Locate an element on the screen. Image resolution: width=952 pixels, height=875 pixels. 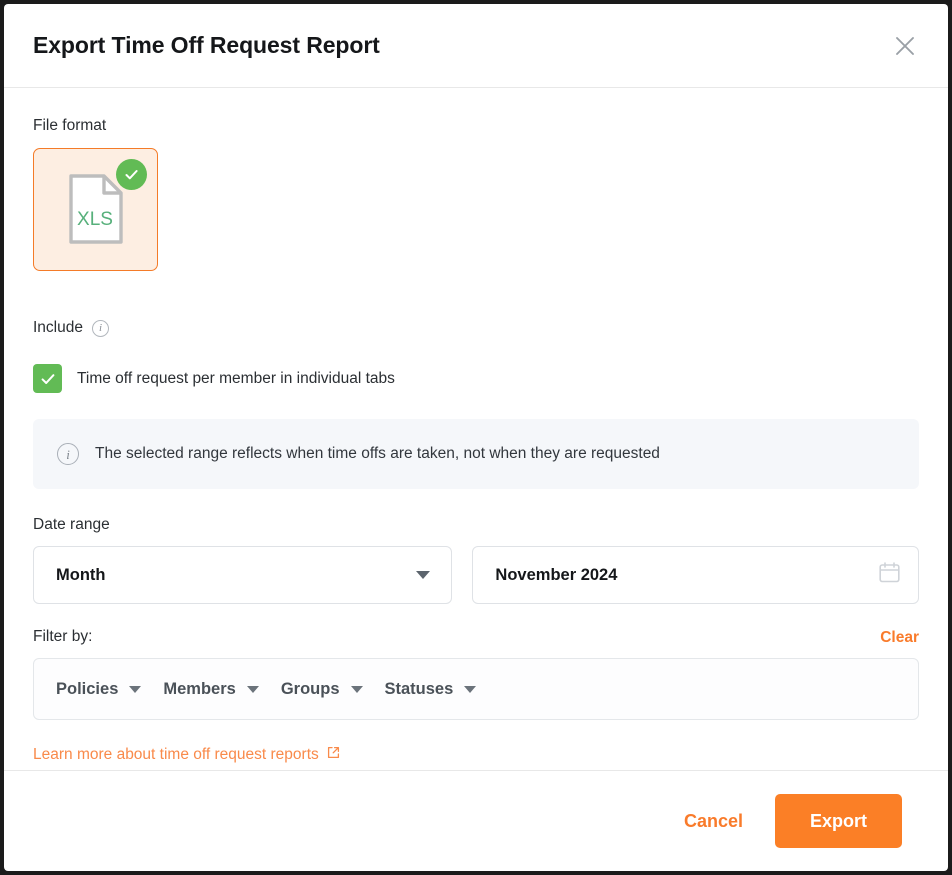
external-link-icon is located at coordinates (333, 755).